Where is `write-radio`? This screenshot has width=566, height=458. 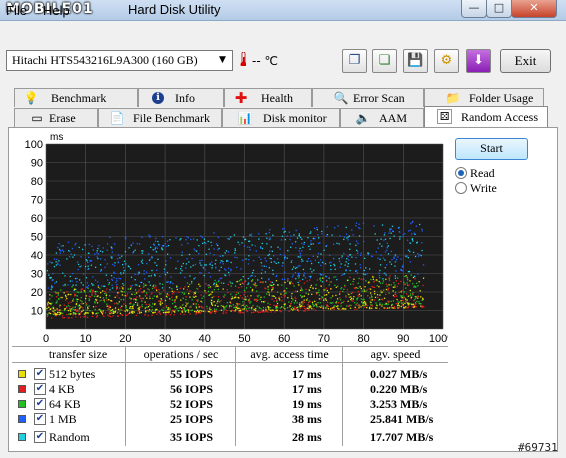 write-radio is located at coordinates (461, 188).